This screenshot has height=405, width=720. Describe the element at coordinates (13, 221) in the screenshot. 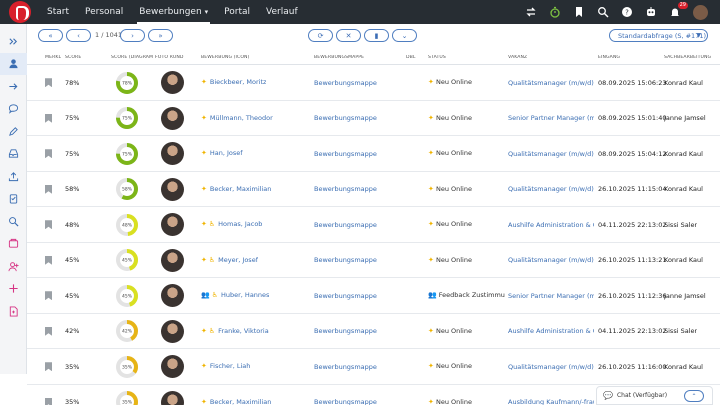

I see `search-person-icon` at that location.